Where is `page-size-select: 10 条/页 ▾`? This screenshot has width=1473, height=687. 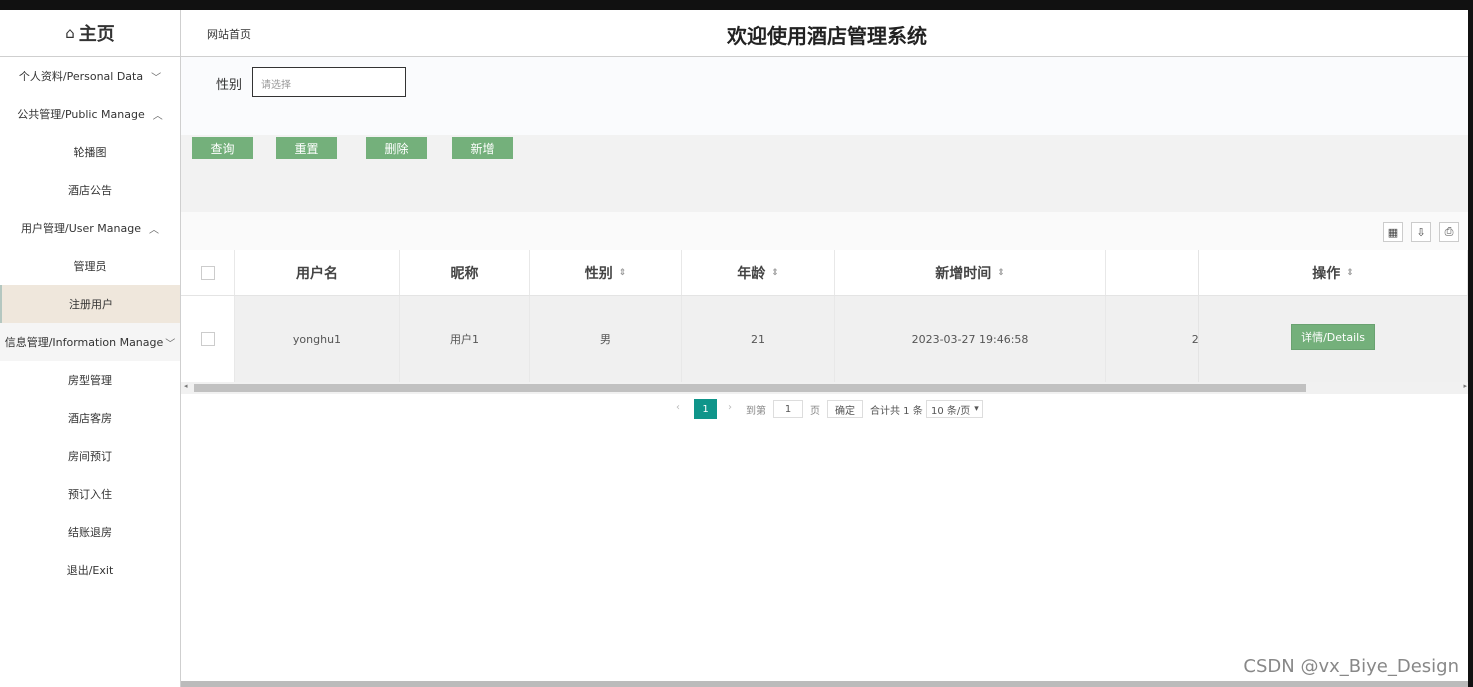 page-size-select: 10 条/页 ▾ is located at coordinates (954, 409).